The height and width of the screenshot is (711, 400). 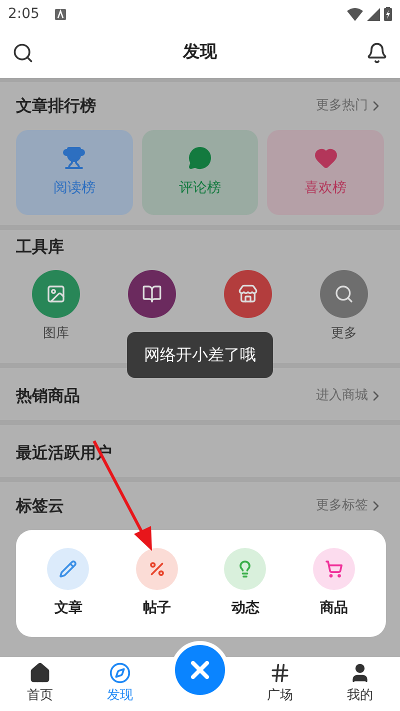 I want to click on image-icon, so click(x=56, y=294).